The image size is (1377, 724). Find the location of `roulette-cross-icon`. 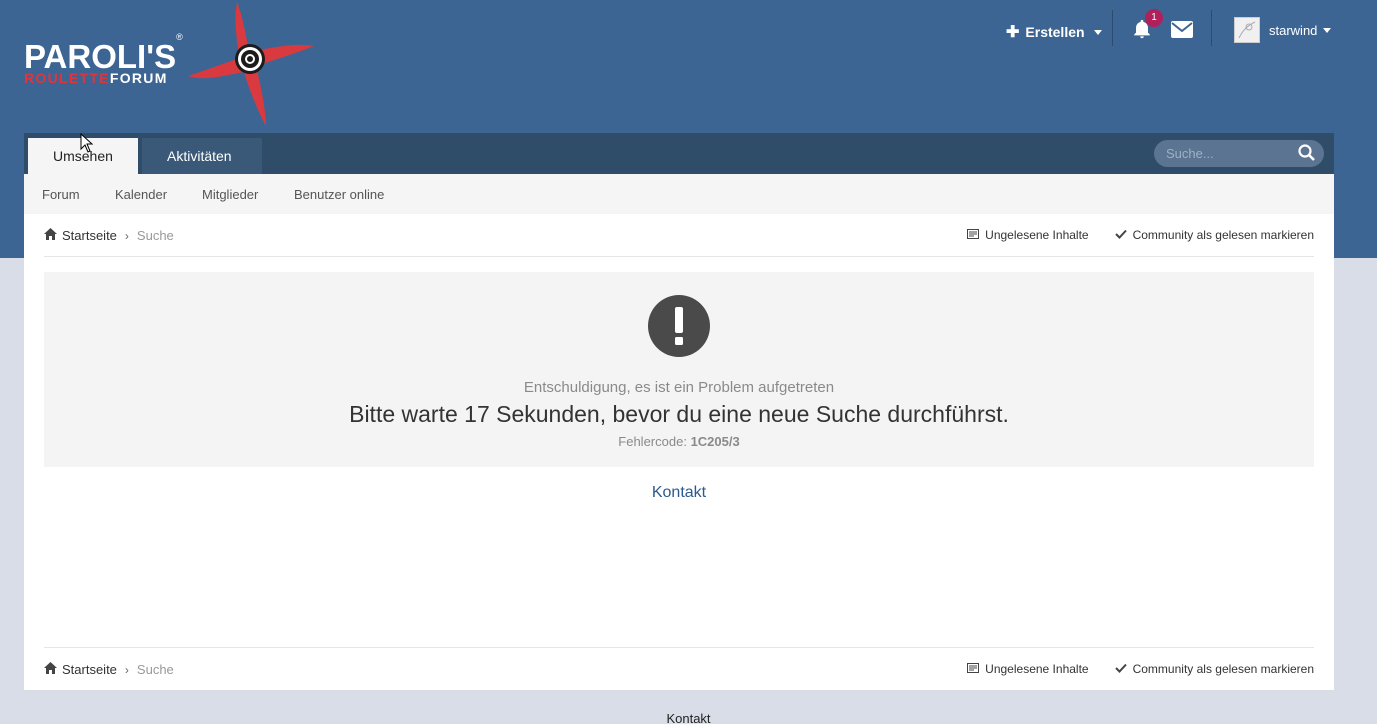

roulette-cross-icon is located at coordinates (251, 64).